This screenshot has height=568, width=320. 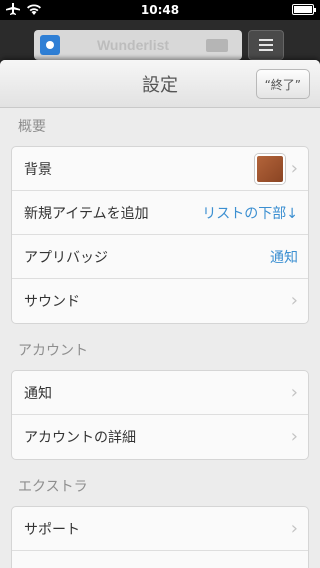 I want to click on row-label: アプリバッジ, so click(x=66, y=257).